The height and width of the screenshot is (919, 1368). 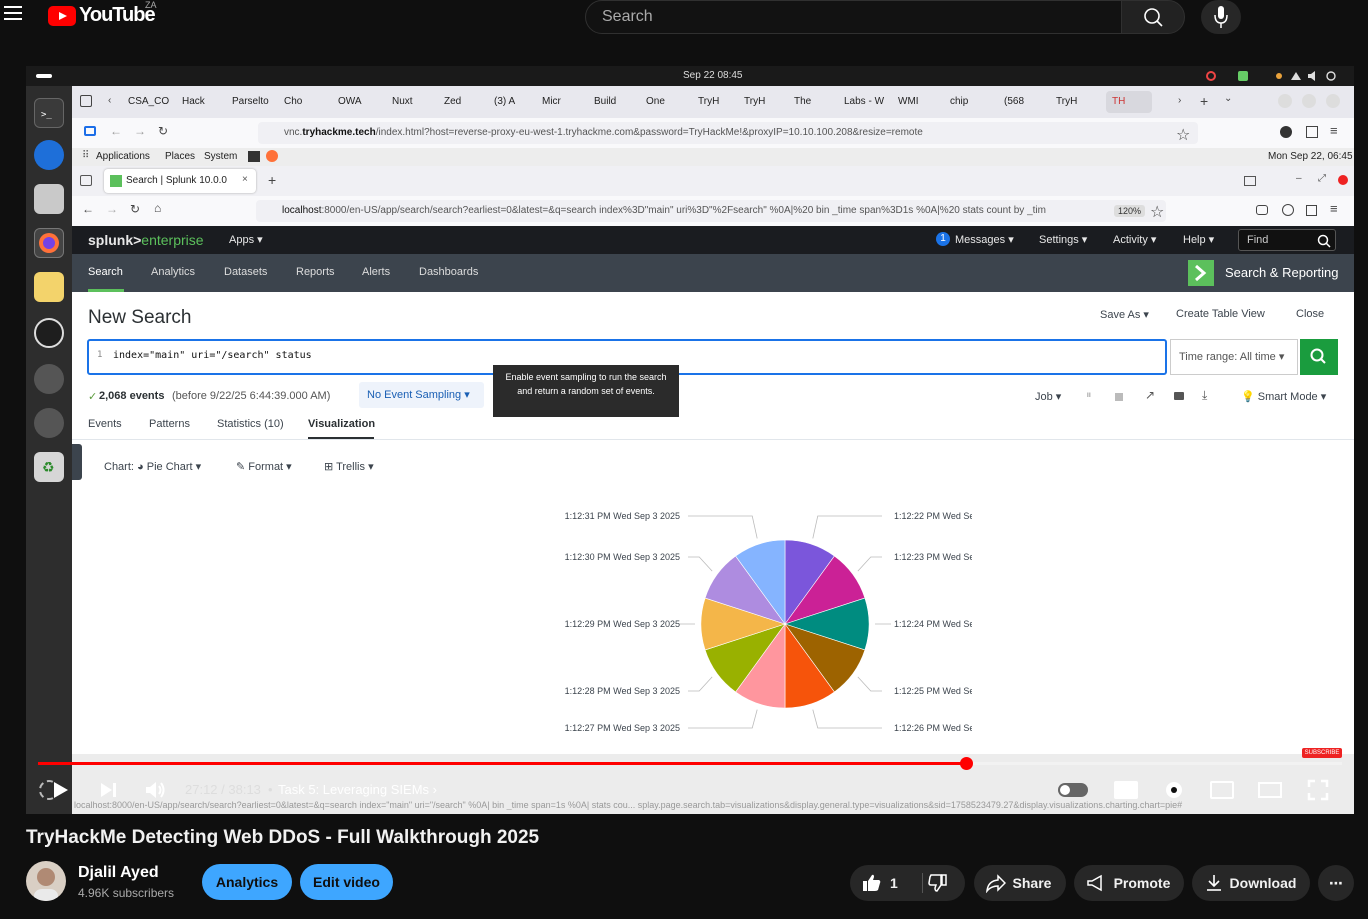 What do you see at coordinates (617, 101) in the screenshot?
I see `host-tab: Build` at bounding box center [617, 101].